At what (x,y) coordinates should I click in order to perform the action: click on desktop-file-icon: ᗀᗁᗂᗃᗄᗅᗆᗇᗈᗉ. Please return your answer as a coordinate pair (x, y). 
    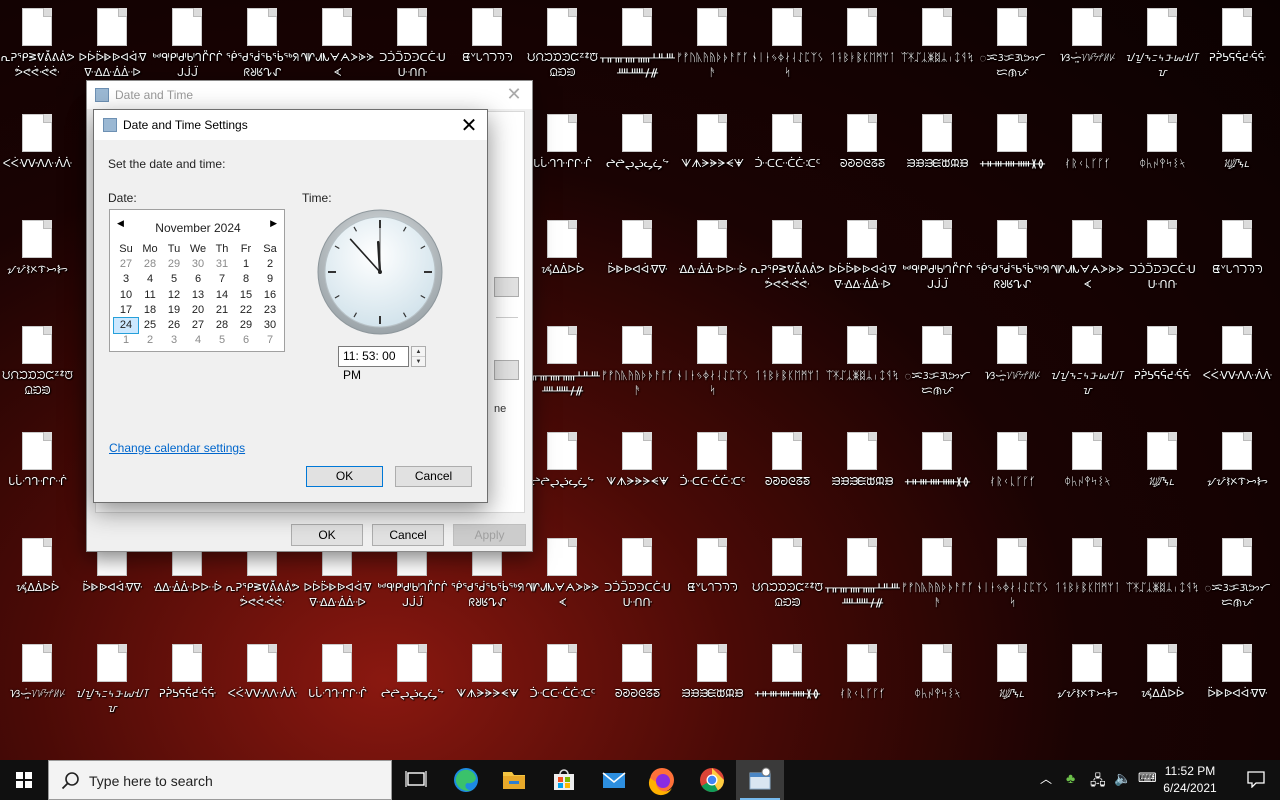
    Looking at the image, I should click on (1087, 260).